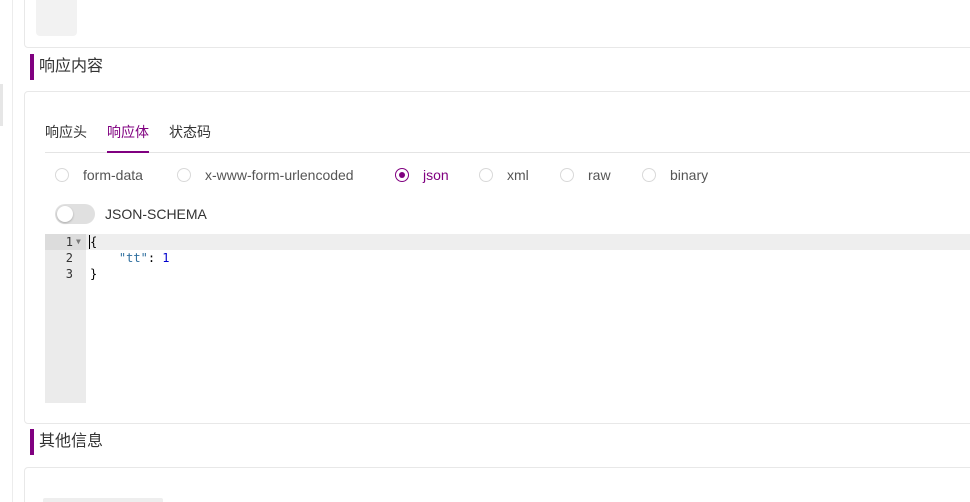 The image size is (970, 502). Describe the element at coordinates (528, 242) in the screenshot. I see `editor-active-line` at that location.